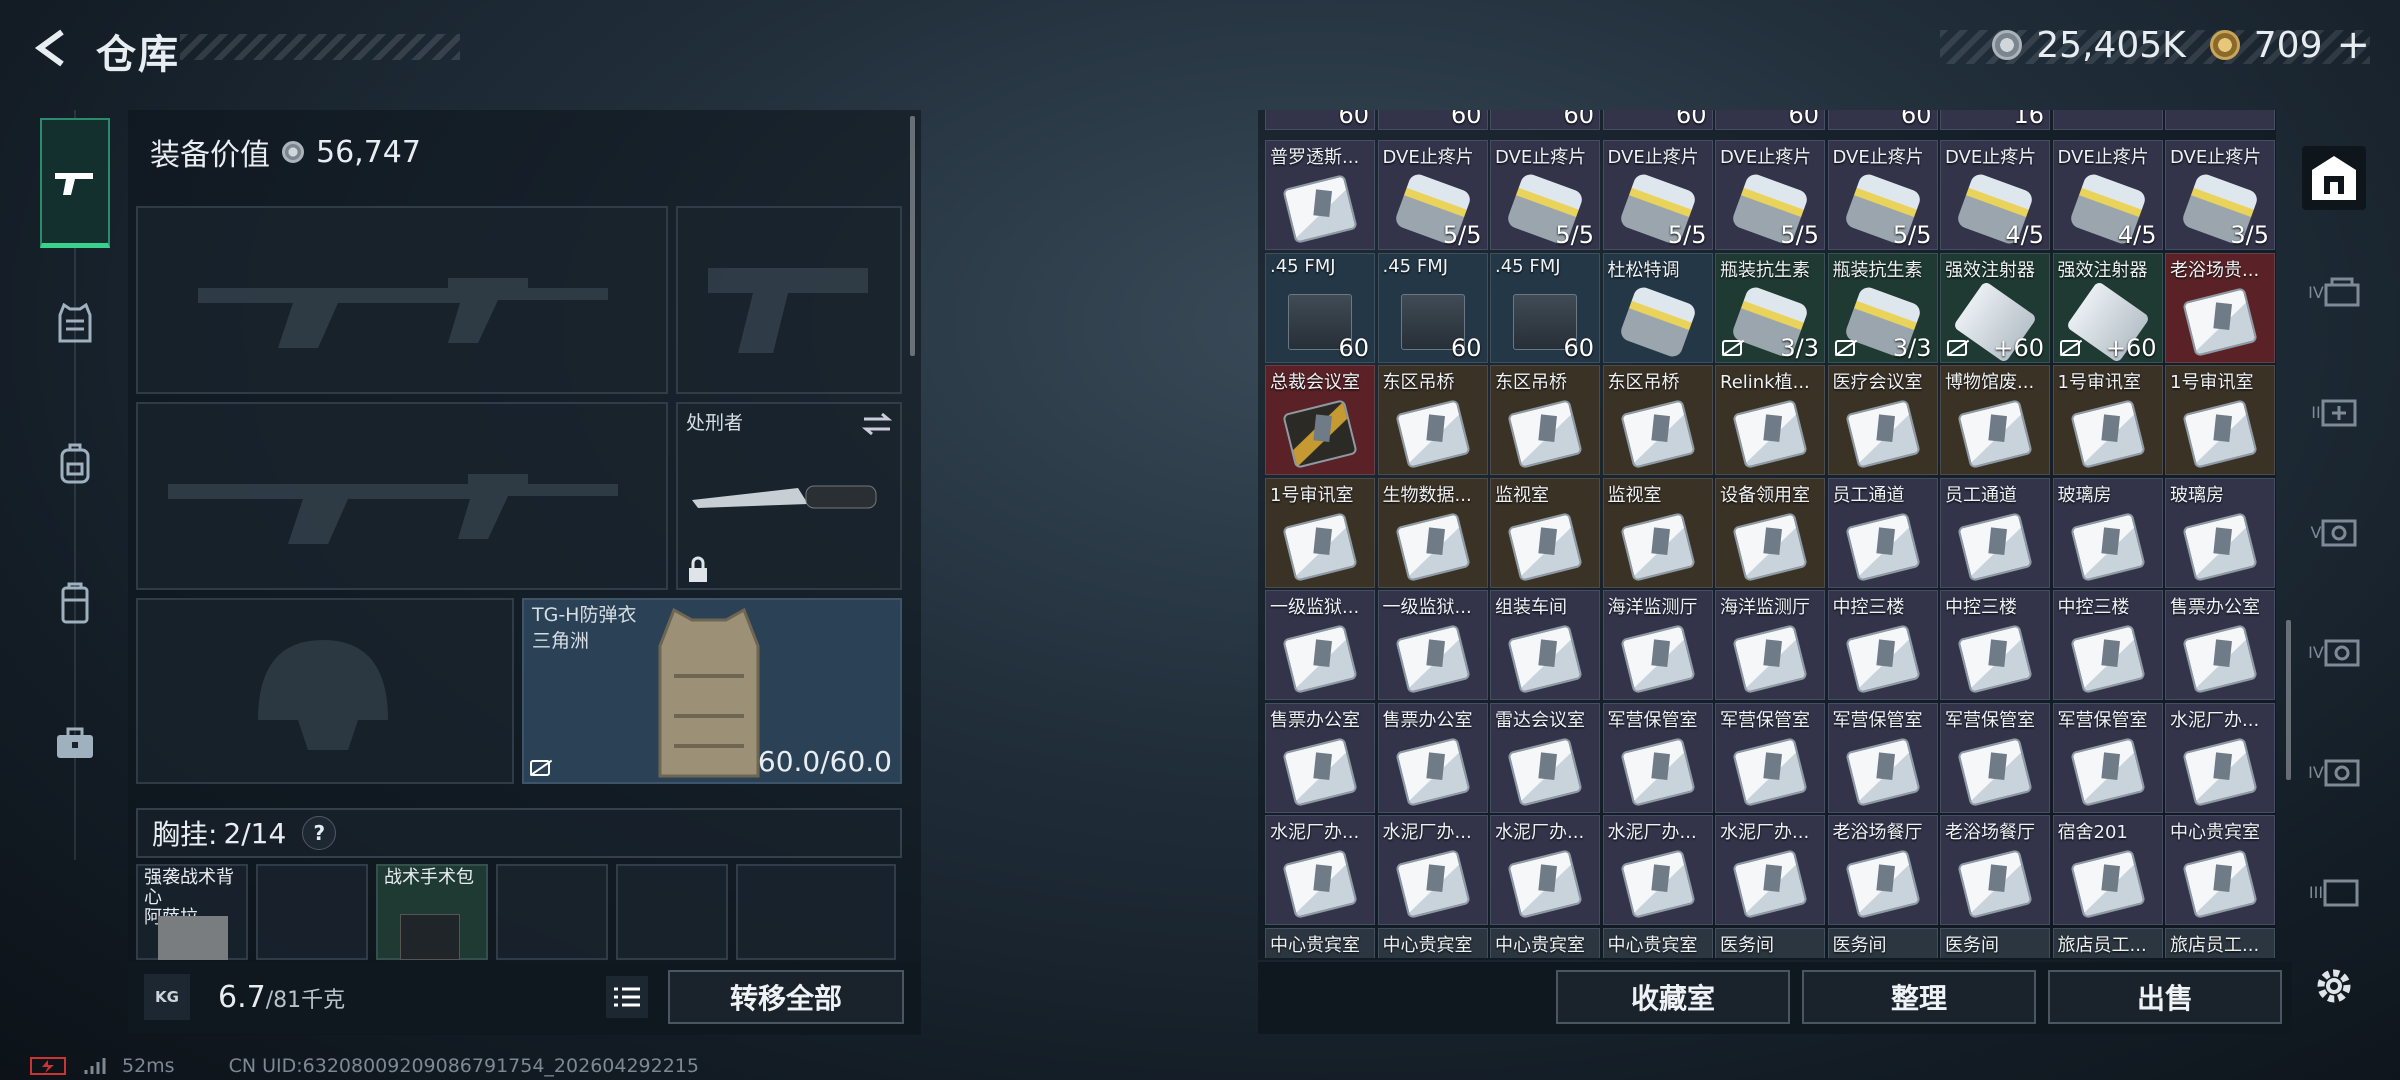 The image size is (2400, 1080). Describe the element at coordinates (192, 912) in the screenshot. I see `pouch-slot-1: 强袭战术背心阿萨拉` at that location.